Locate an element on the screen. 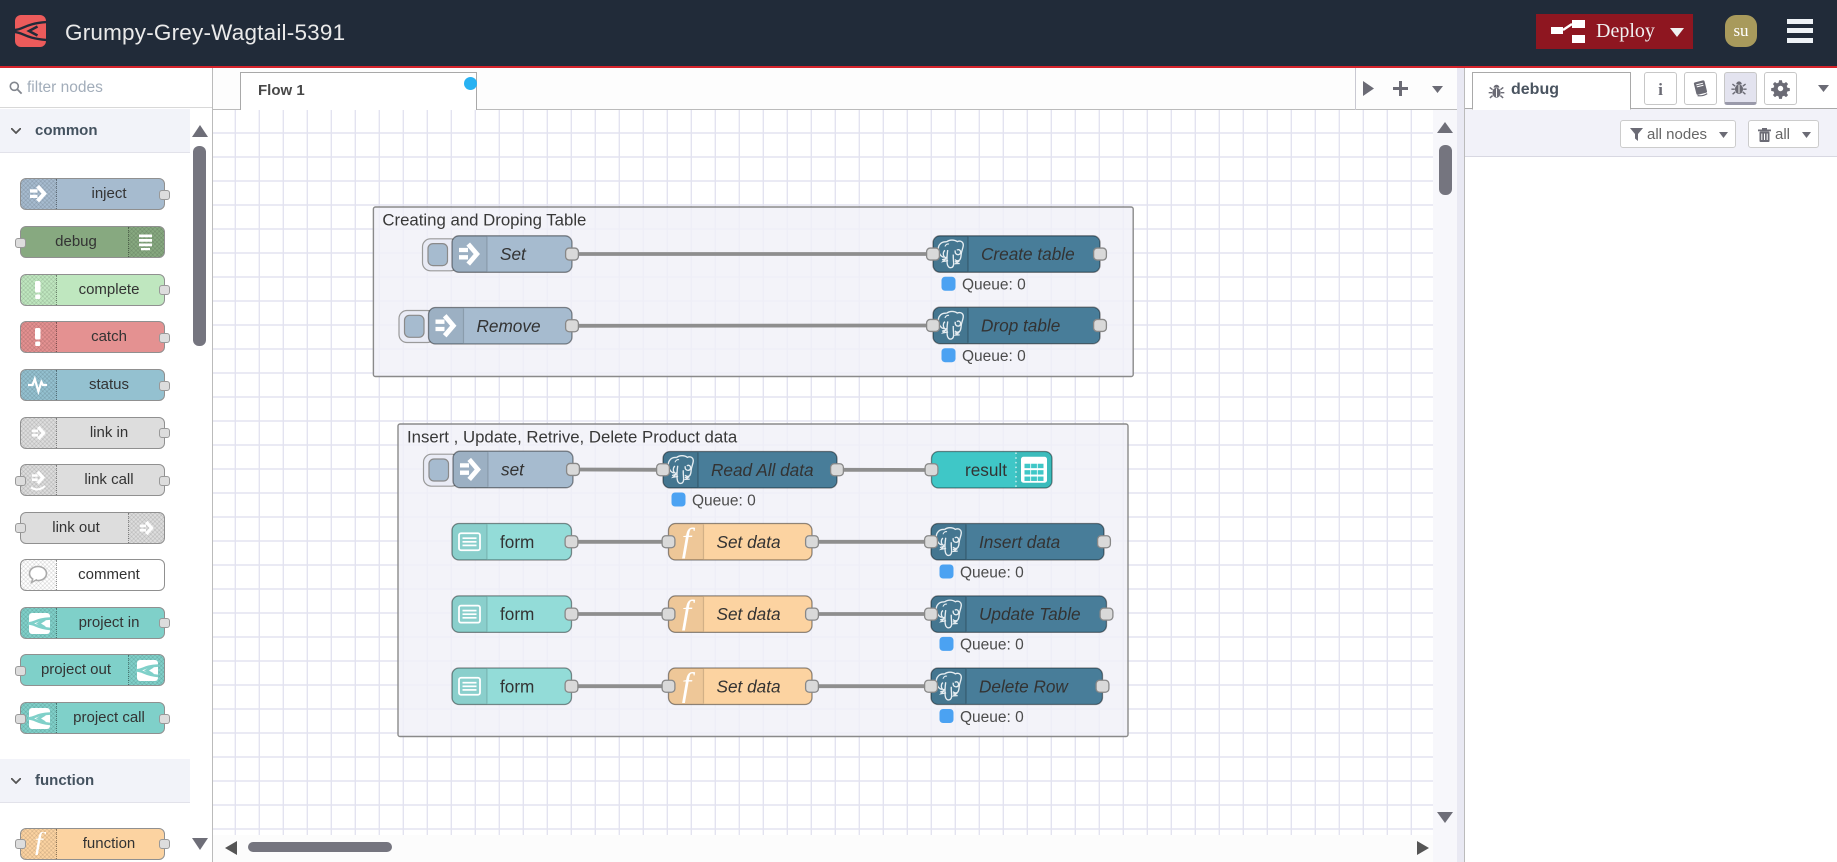 Image resolution: width=1837 pixels, height=862 pixels. svg-text: Creating and Droping Table is located at coordinates (484, 220).